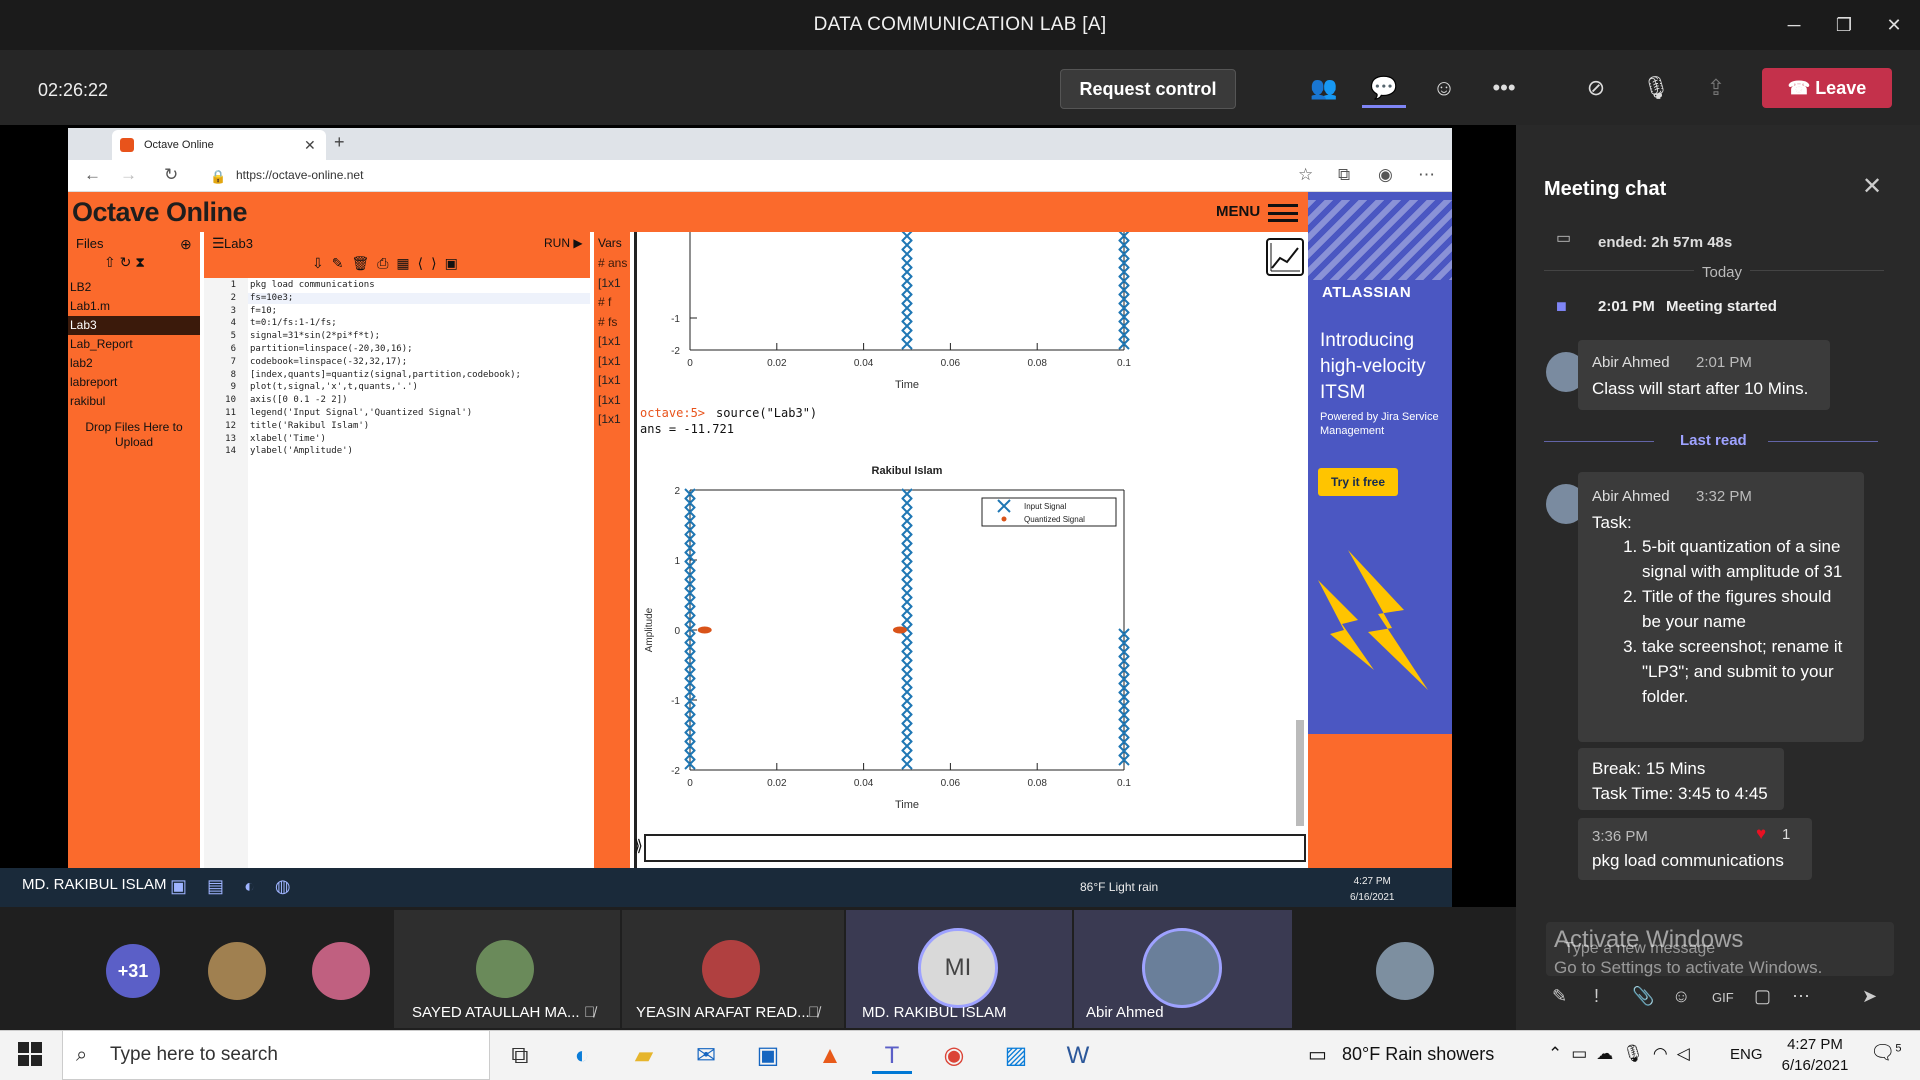  I want to click on file-item: LB2, so click(134, 287).